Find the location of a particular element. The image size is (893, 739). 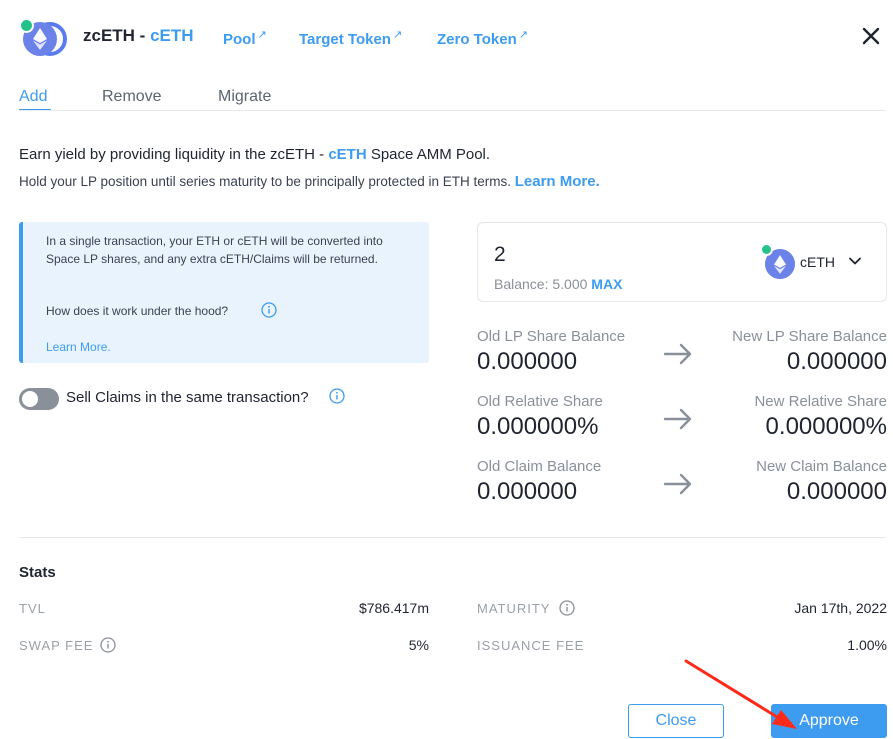

sell-claims-toggle is located at coordinates (39, 399).